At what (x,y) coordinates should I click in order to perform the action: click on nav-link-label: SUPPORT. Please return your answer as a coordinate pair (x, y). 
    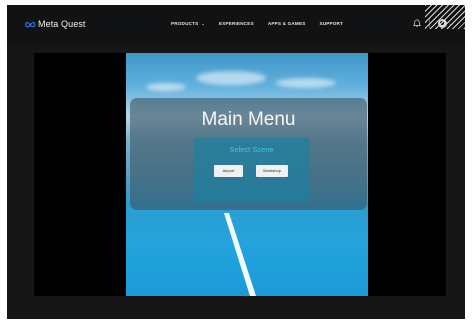
    Looking at the image, I should click on (331, 23).